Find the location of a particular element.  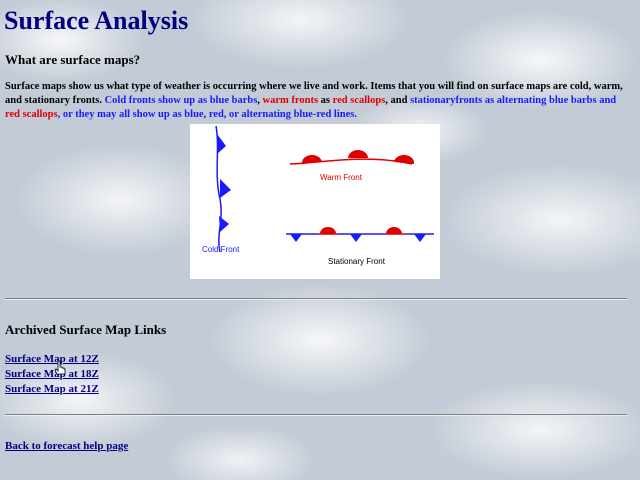

front-symbols-diagram: Cold Front Warm Front Stationary Front is located at coordinates (315, 201).